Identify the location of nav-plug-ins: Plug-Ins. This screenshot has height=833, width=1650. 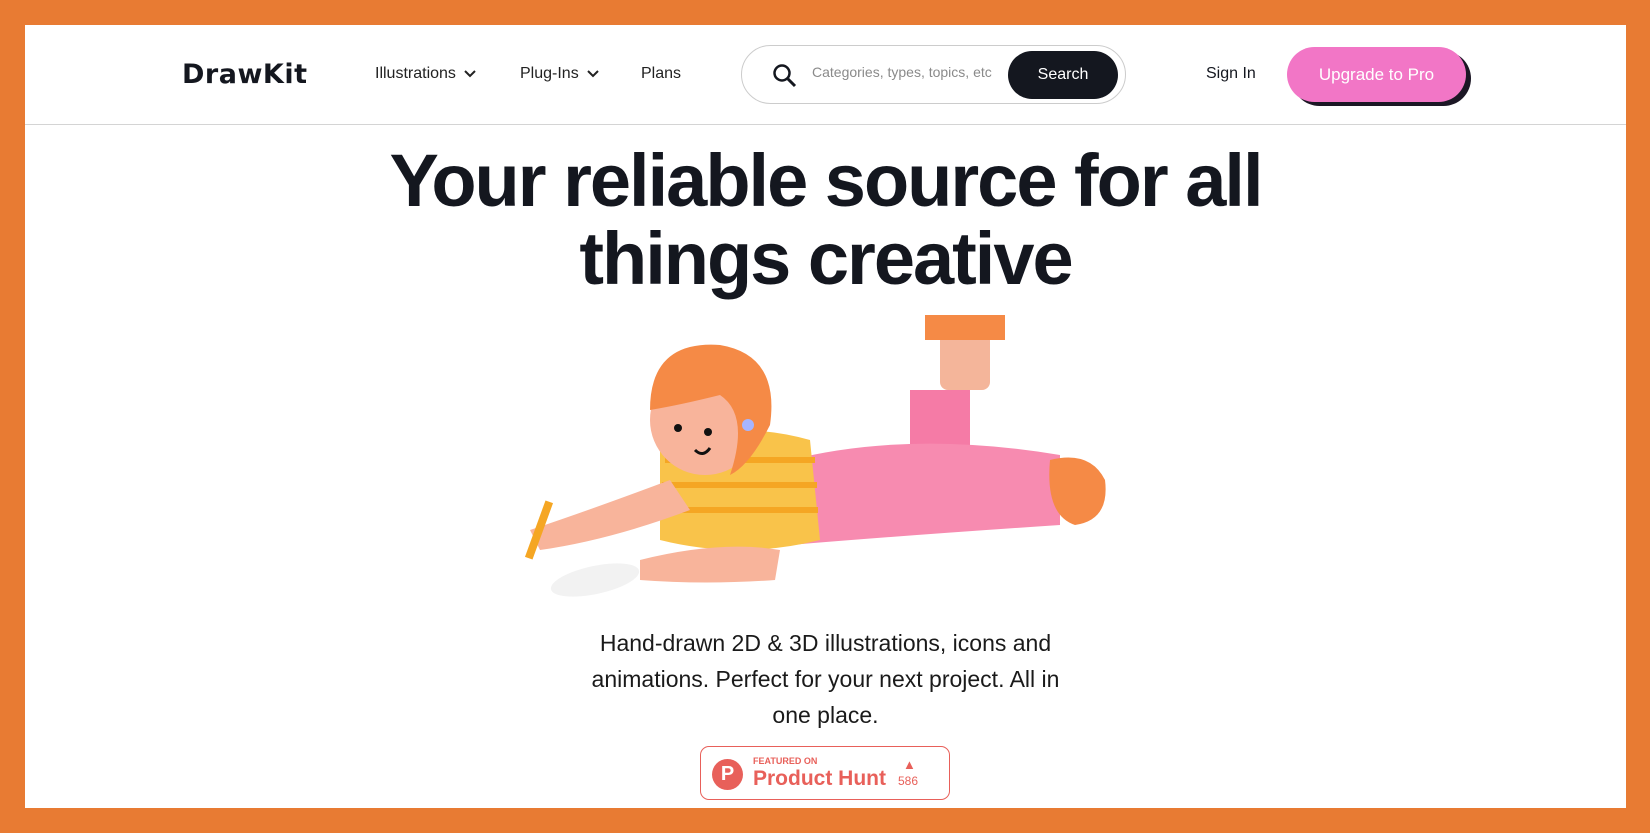
(559, 74).